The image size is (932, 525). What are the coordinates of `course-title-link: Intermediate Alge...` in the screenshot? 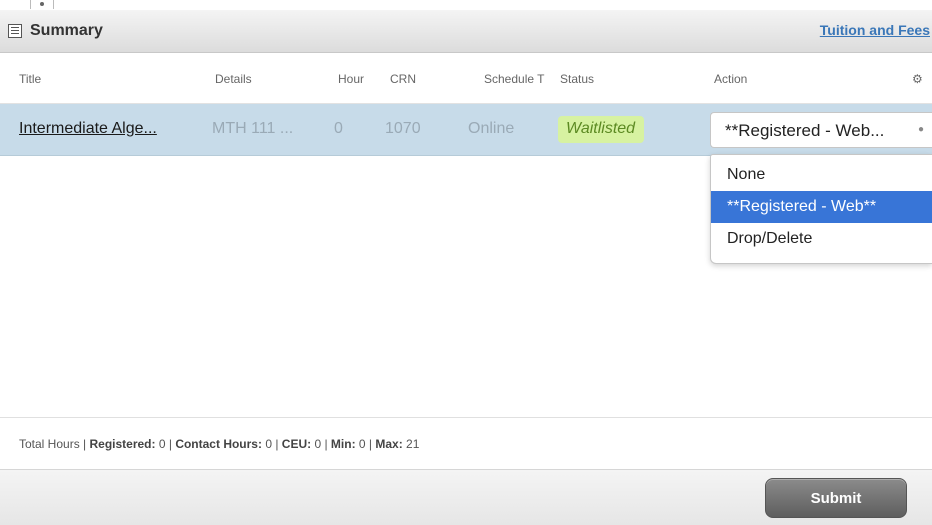 It's located at (88, 129).